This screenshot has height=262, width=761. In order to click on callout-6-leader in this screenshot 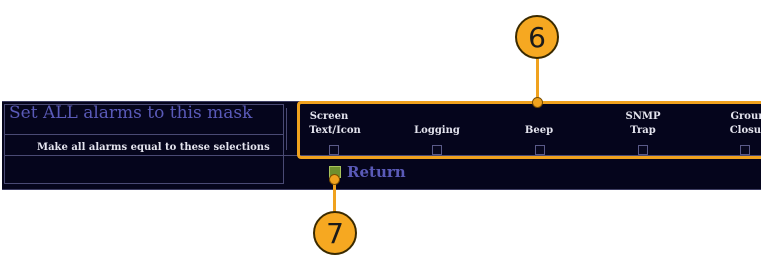, I will do `click(537, 79)`.